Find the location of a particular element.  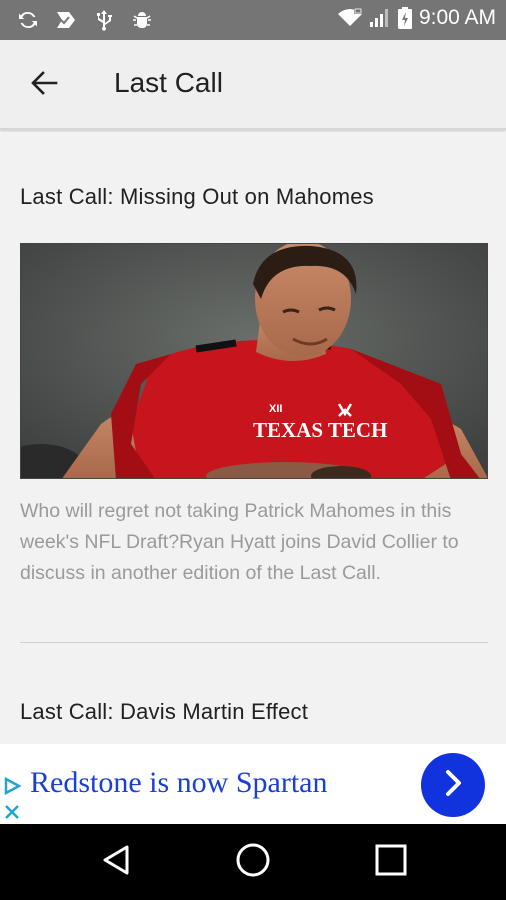

nav-home-button is located at coordinates (253, 862).